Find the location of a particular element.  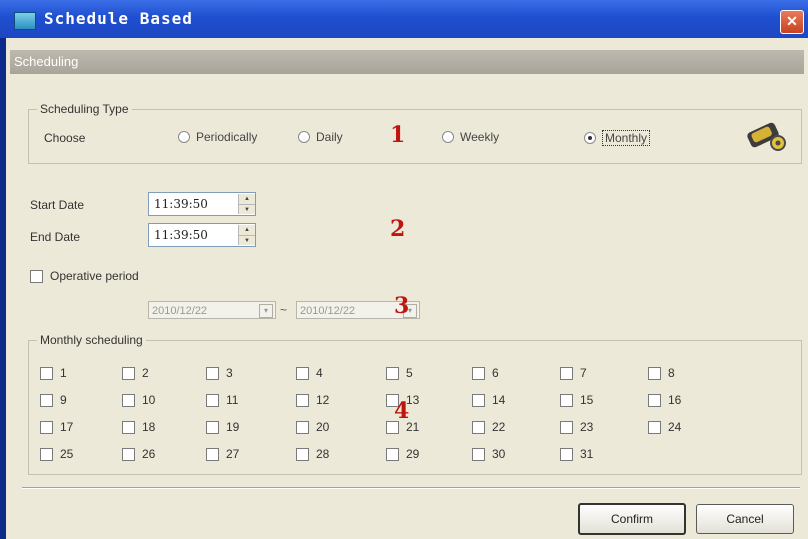

start-date-stepper: ▲ ▼ is located at coordinates (246, 204).